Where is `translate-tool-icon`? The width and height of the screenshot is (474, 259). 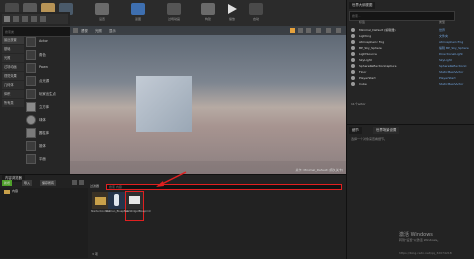 translate-tool-icon is located at coordinates (292, 30).